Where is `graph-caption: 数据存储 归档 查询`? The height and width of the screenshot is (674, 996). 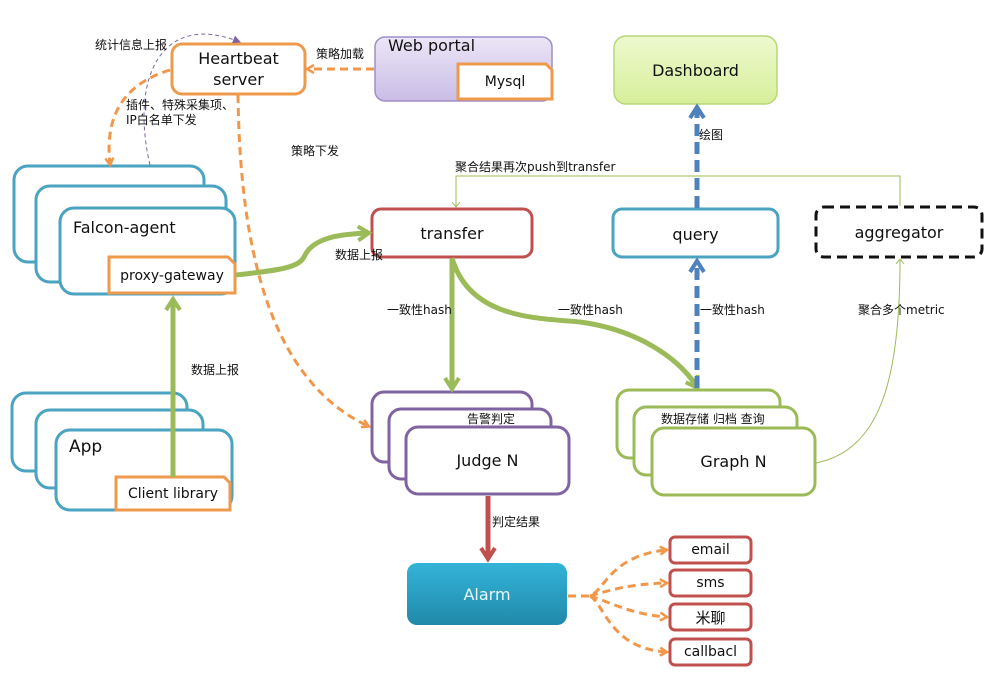 graph-caption: 数据存储 归档 查询 is located at coordinates (713, 419).